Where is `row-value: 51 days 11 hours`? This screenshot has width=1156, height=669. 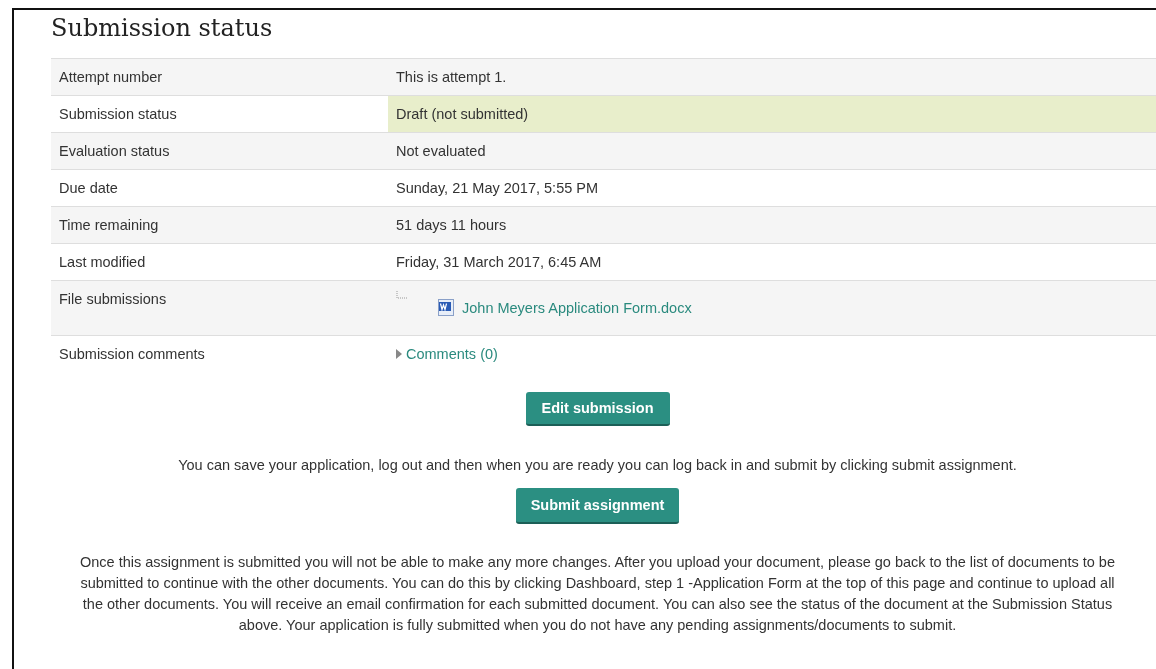
row-value: 51 days 11 hours is located at coordinates (772, 225).